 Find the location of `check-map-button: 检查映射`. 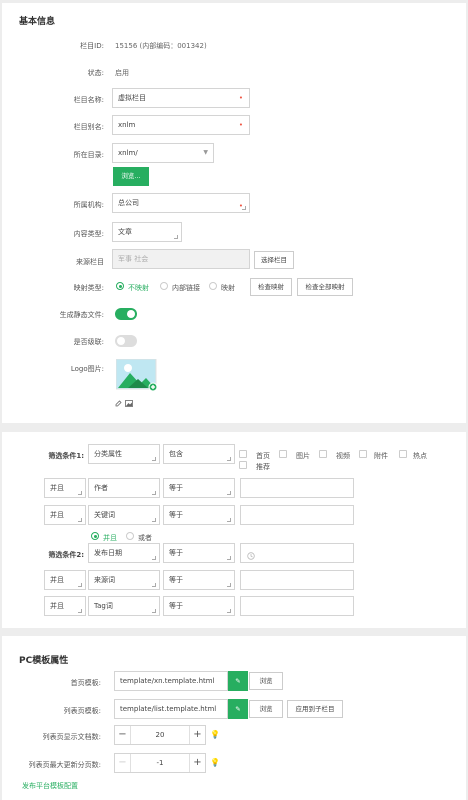

check-map-button: 检查映射 is located at coordinates (271, 287).